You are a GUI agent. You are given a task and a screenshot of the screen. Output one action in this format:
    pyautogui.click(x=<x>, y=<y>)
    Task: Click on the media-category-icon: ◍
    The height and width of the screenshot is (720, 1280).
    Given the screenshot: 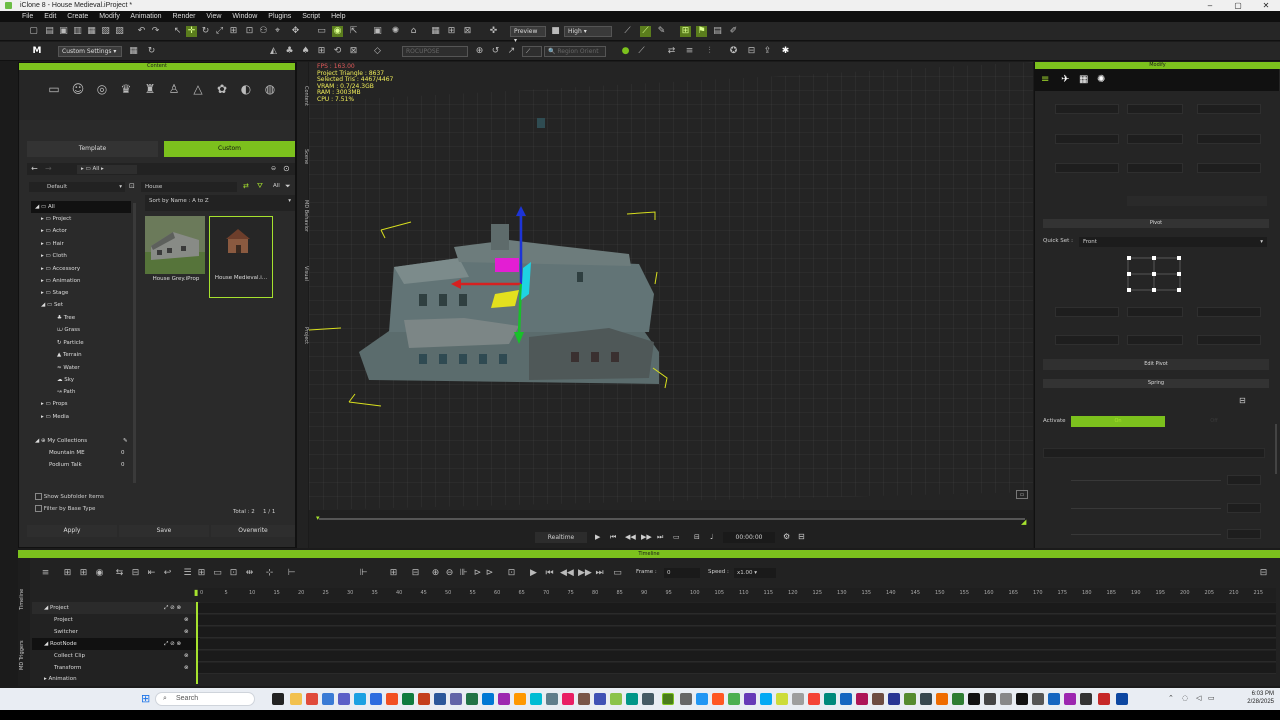 What is the action you would take?
    pyautogui.click(x=270, y=89)
    